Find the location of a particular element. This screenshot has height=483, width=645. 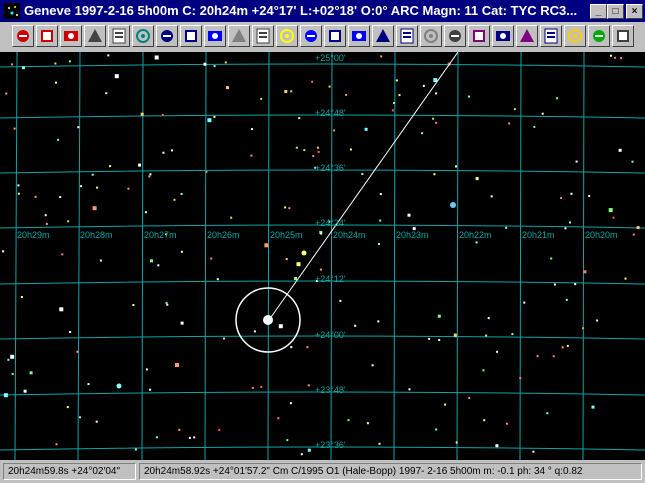

galaxy-button is located at coordinates (263, 36).